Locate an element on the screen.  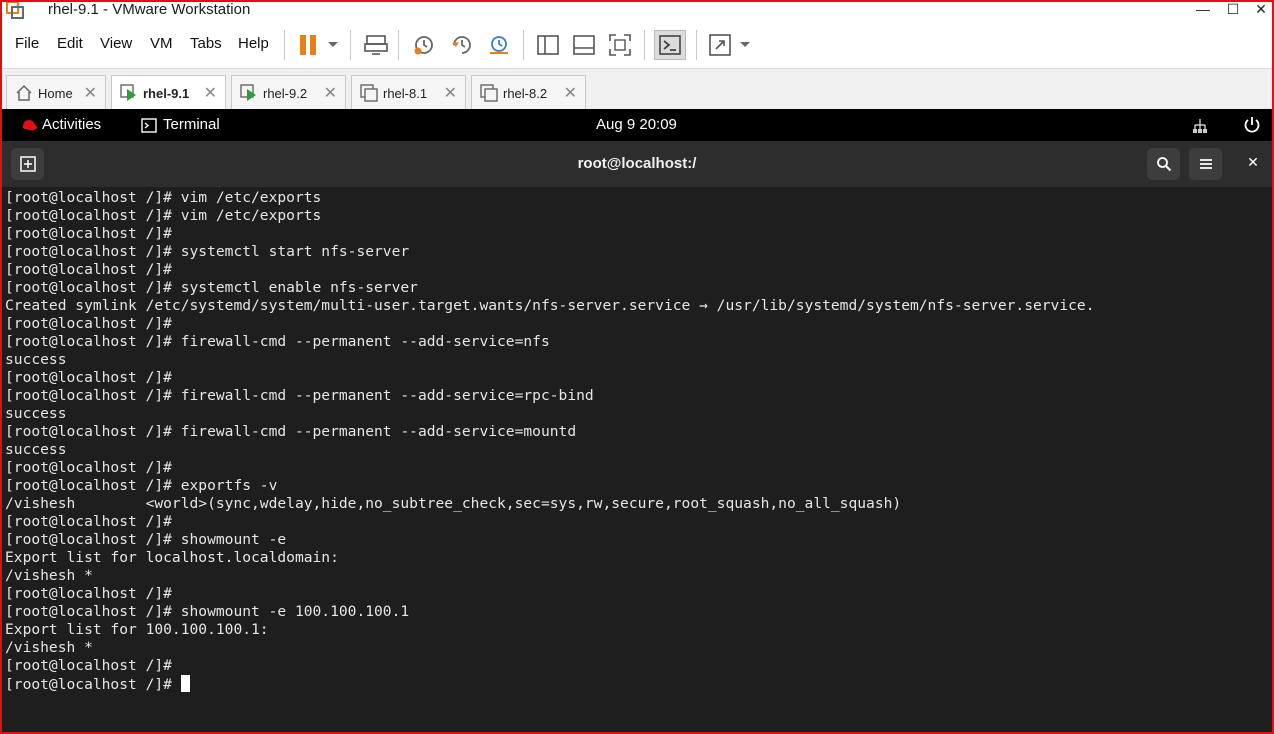
power-icon is located at coordinates (1252, 125).